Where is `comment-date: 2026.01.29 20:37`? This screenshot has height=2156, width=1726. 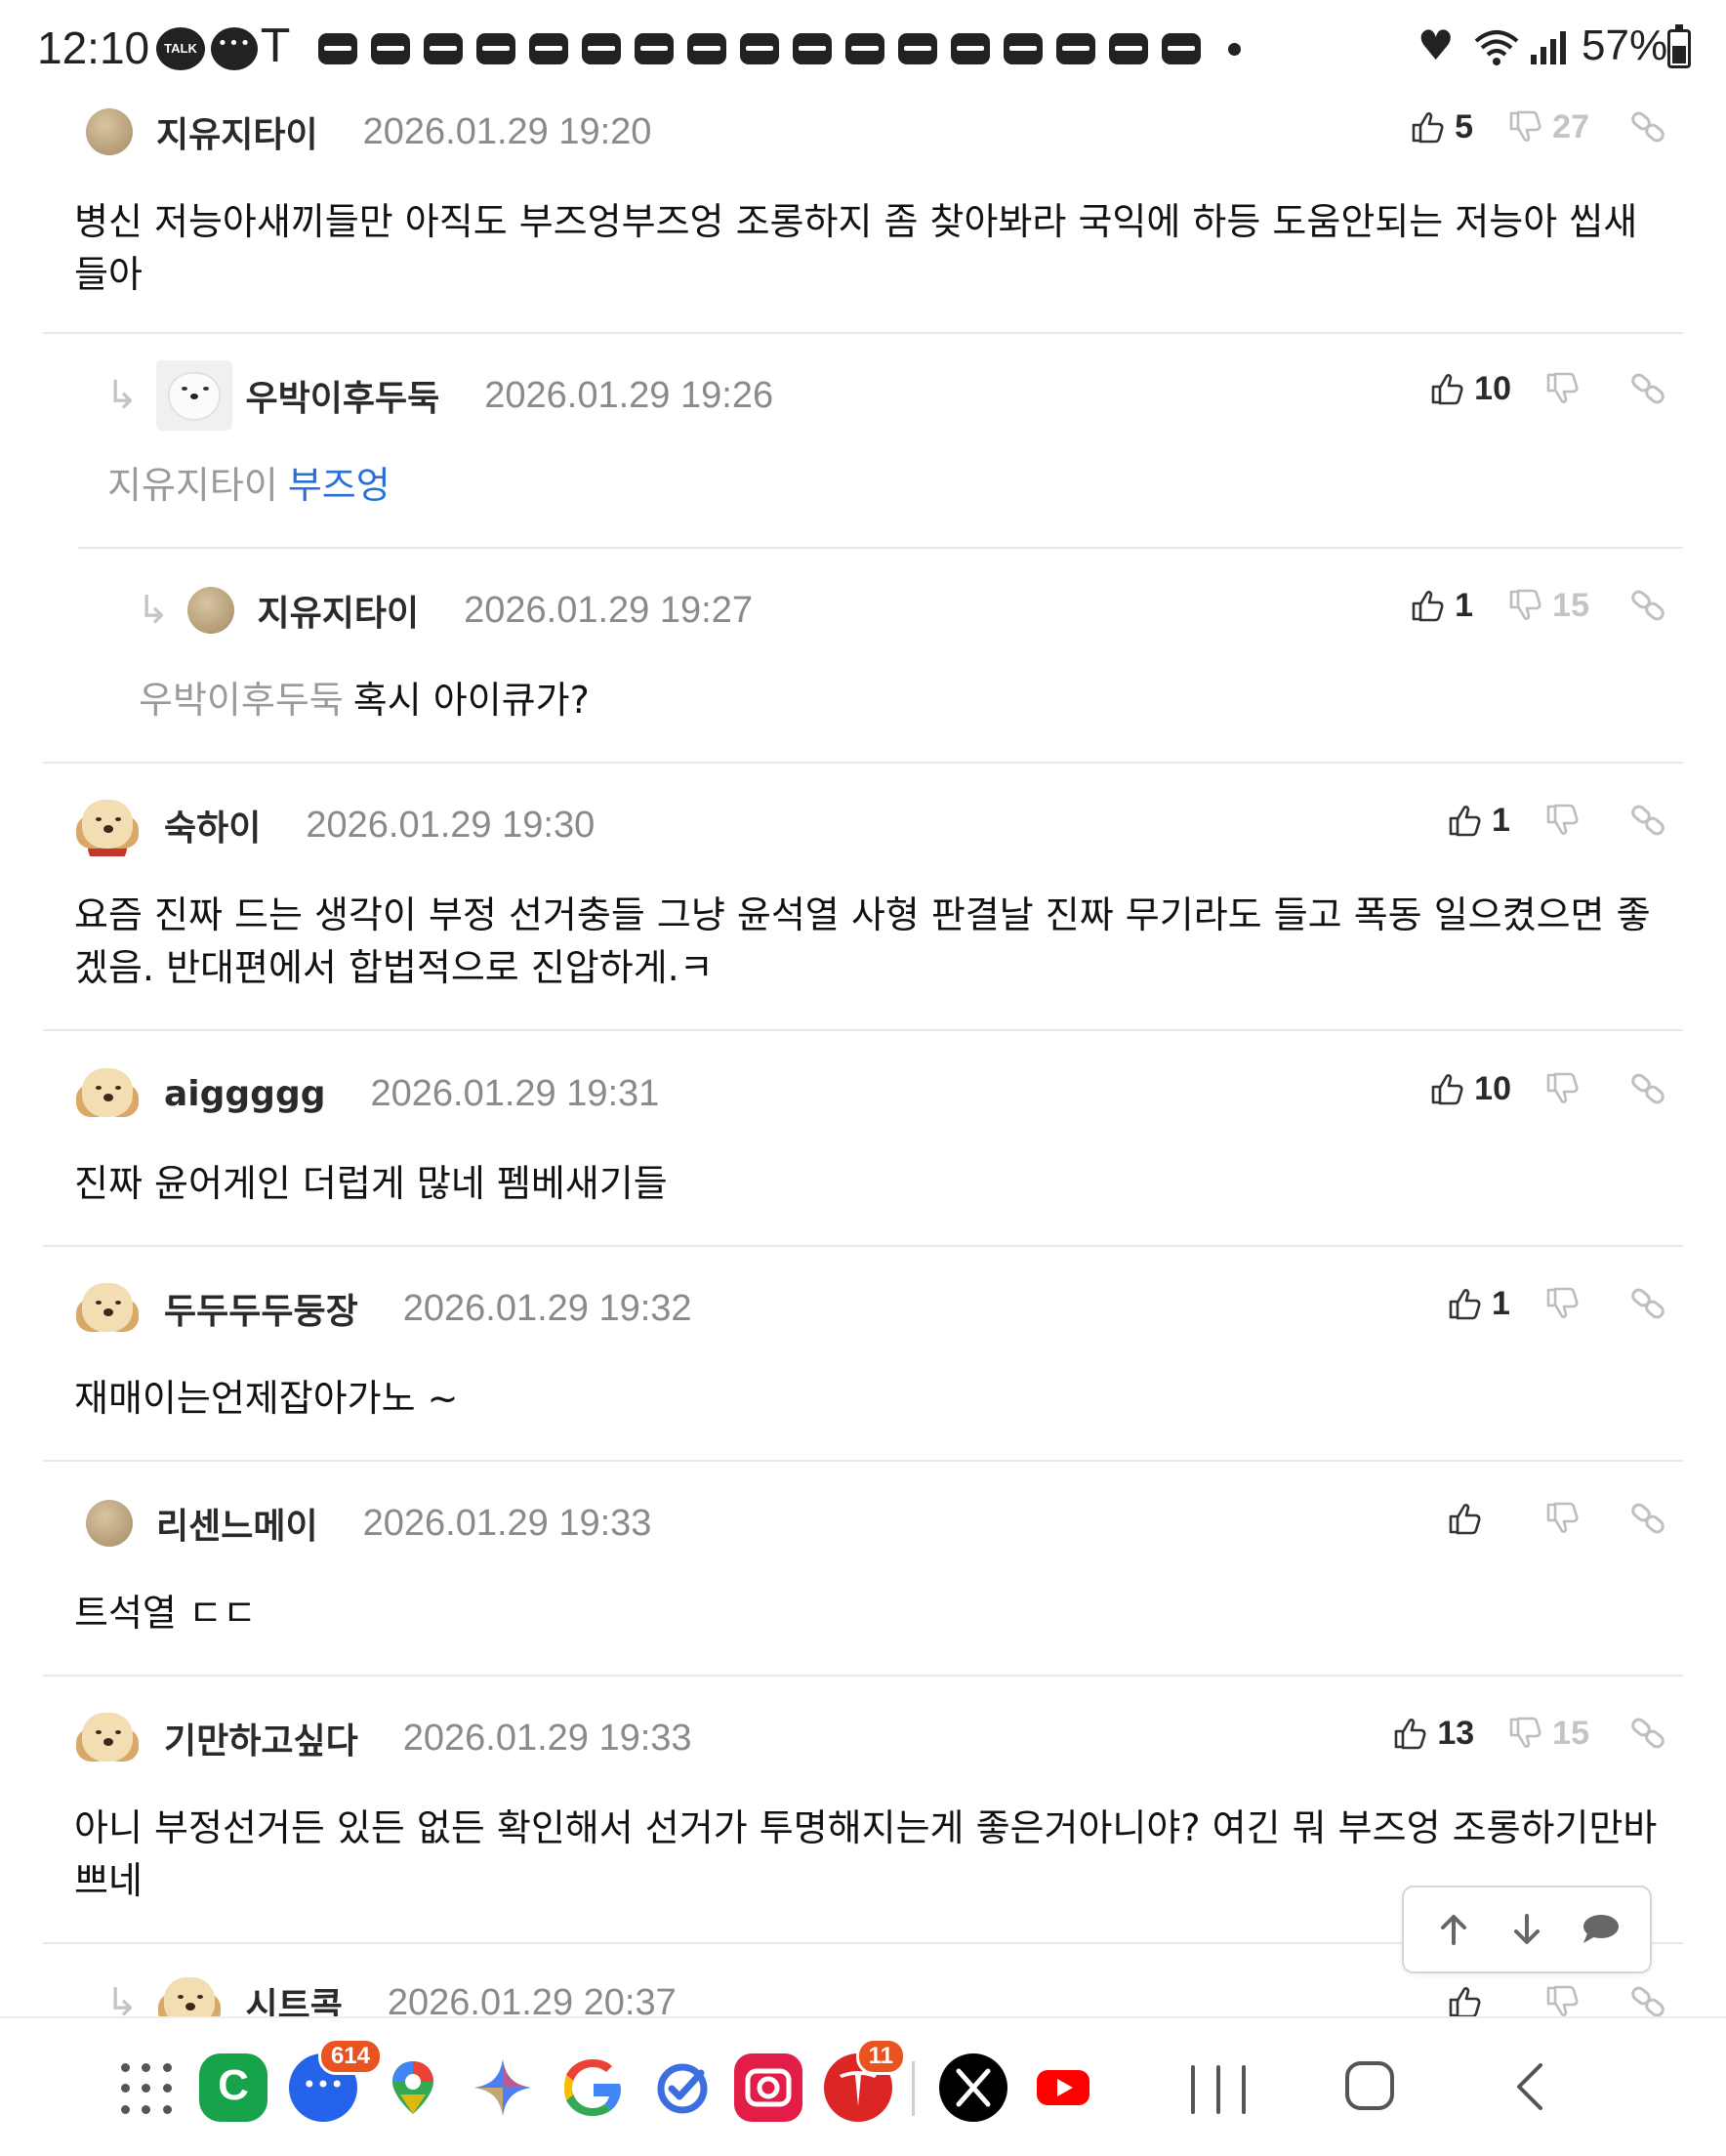
comment-date: 2026.01.29 20:37 is located at coordinates (532, 1999).